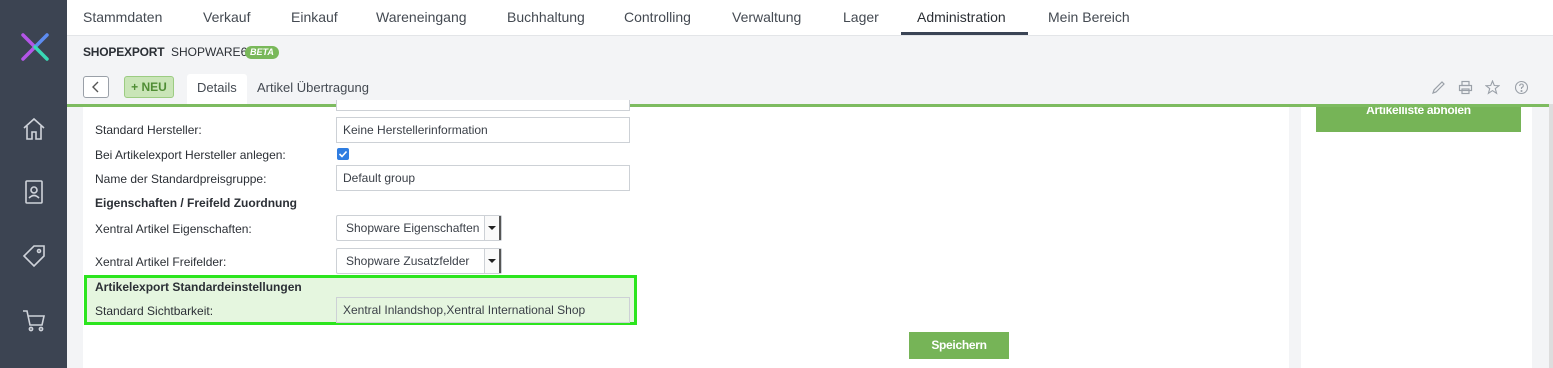 This screenshot has width=1553, height=368. What do you see at coordinates (1438, 87) in the screenshot?
I see `edit-icon` at bounding box center [1438, 87].